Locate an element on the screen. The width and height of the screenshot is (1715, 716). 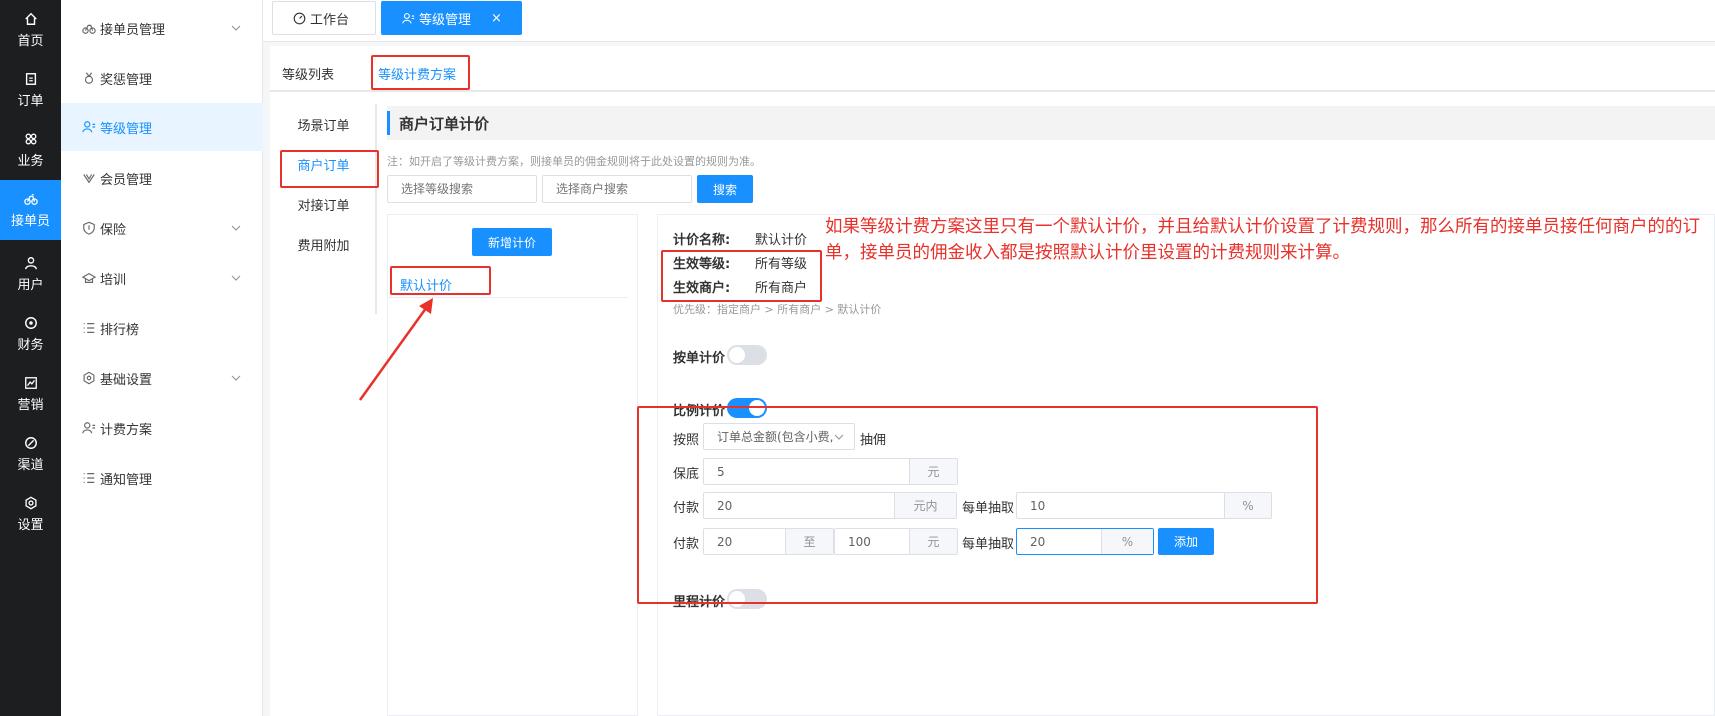
section-title: 商户订单计价 is located at coordinates (1051, 123).